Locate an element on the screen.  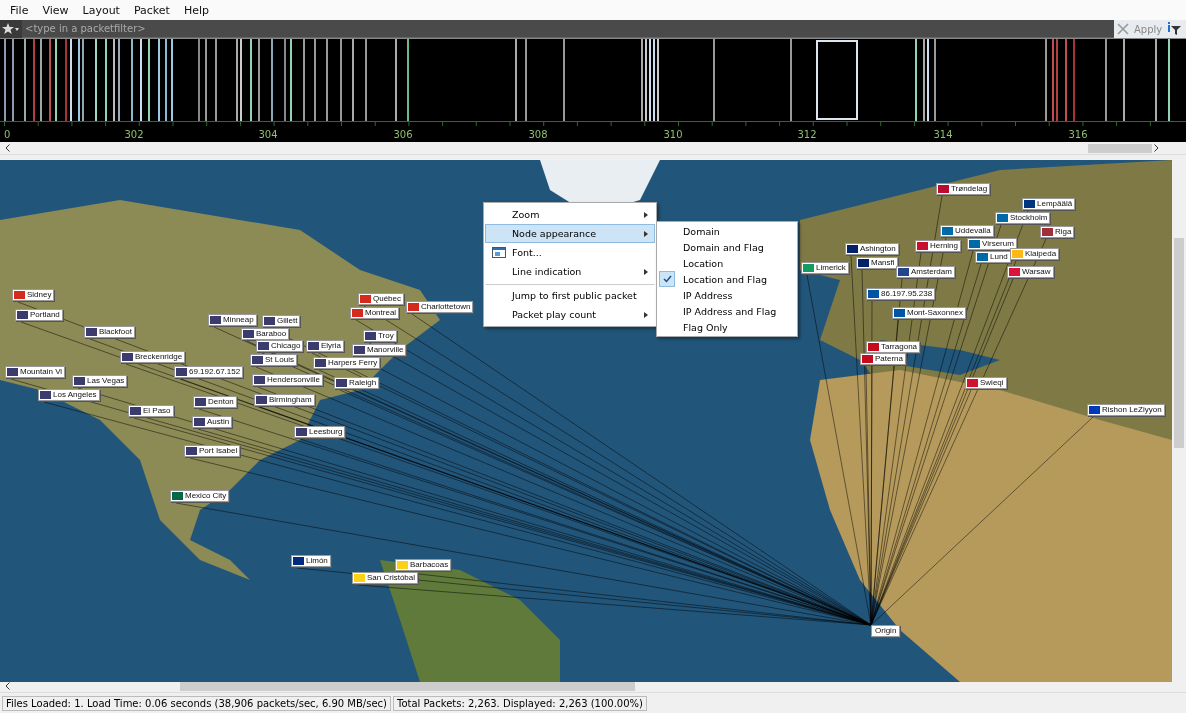
node-label: Lempäälä is located at coordinates (1049, 204).